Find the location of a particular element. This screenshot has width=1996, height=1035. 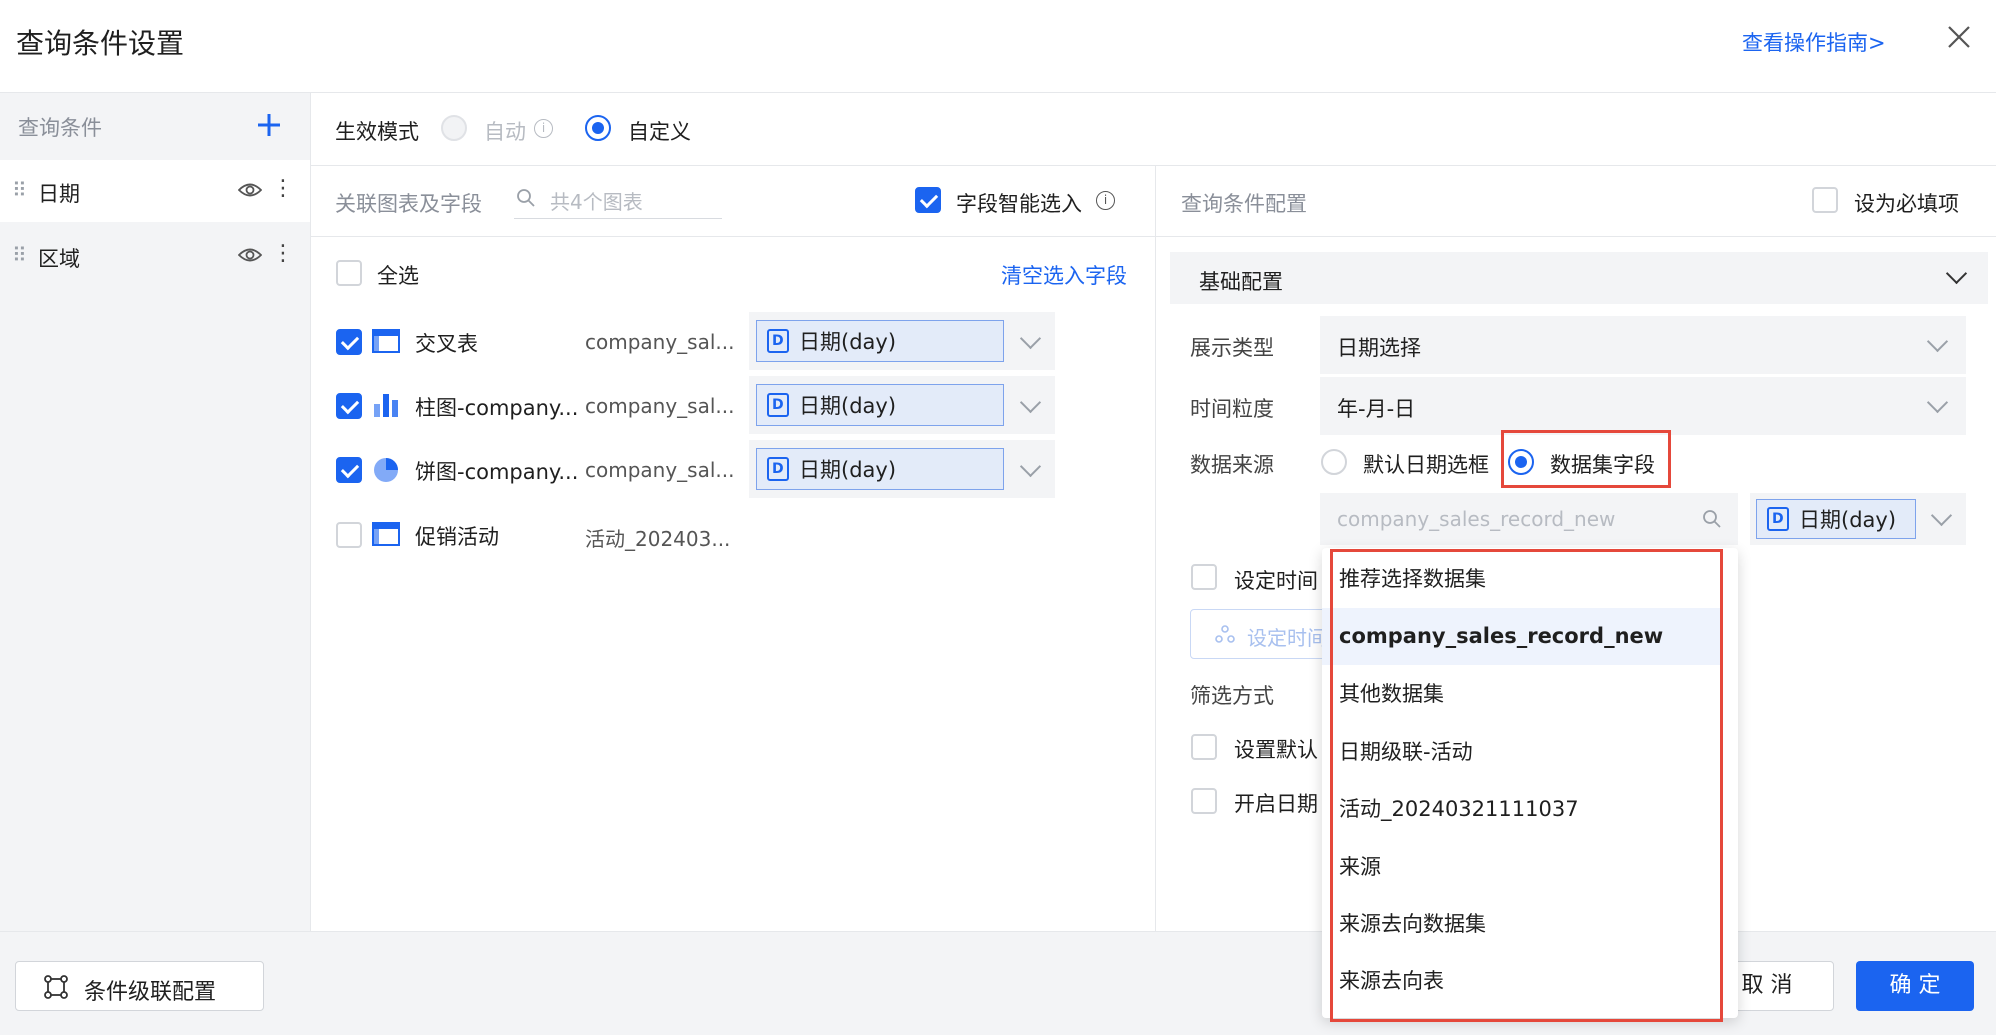

bar-chart-icon is located at coordinates (386, 407).